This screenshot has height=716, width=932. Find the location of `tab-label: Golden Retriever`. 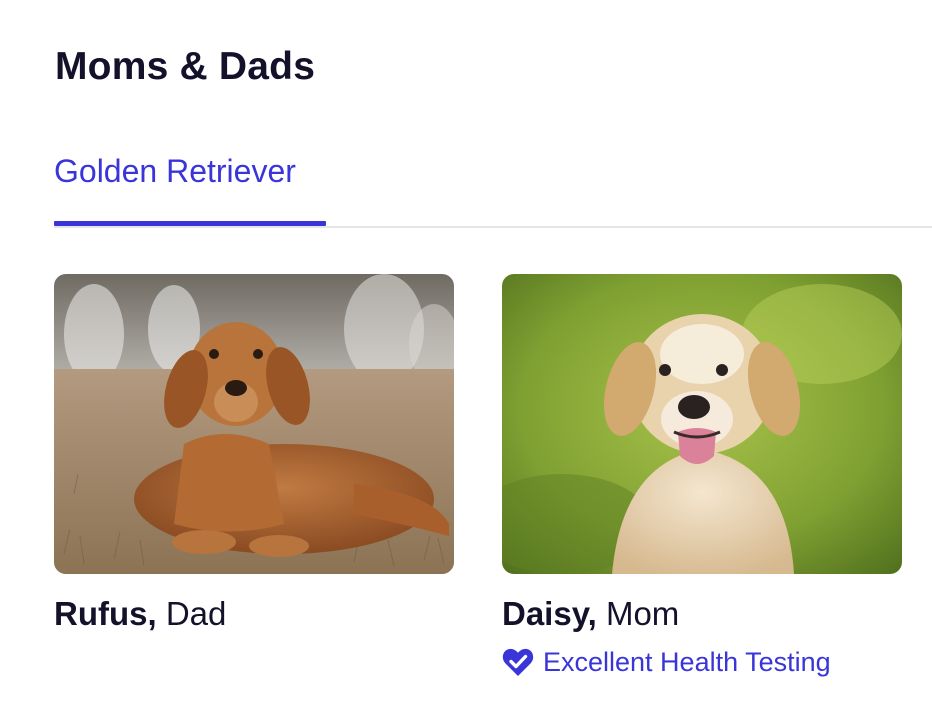

tab-label: Golden Retriever is located at coordinates (175, 171).